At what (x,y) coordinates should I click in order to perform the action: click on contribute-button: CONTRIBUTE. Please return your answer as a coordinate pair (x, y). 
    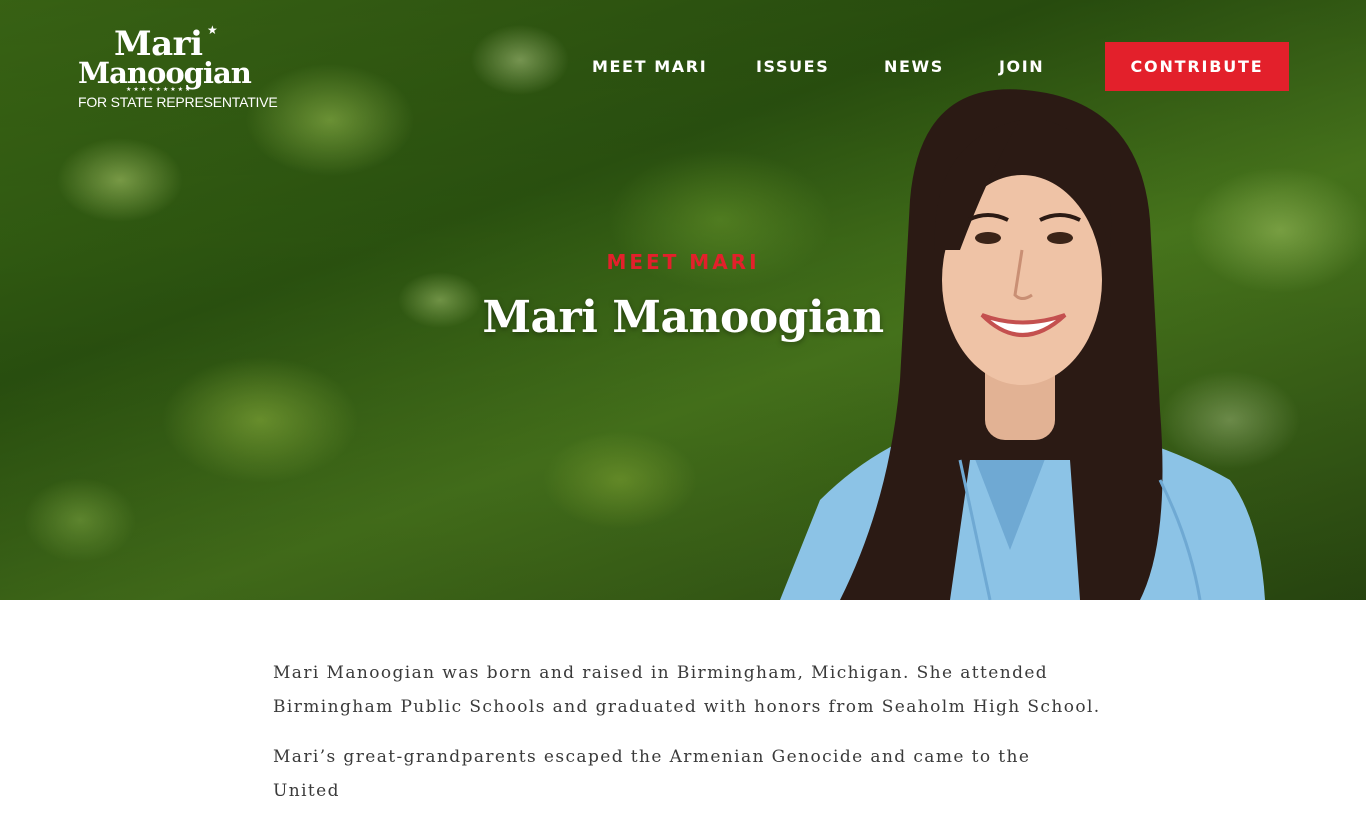
    Looking at the image, I should click on (1197, 66).